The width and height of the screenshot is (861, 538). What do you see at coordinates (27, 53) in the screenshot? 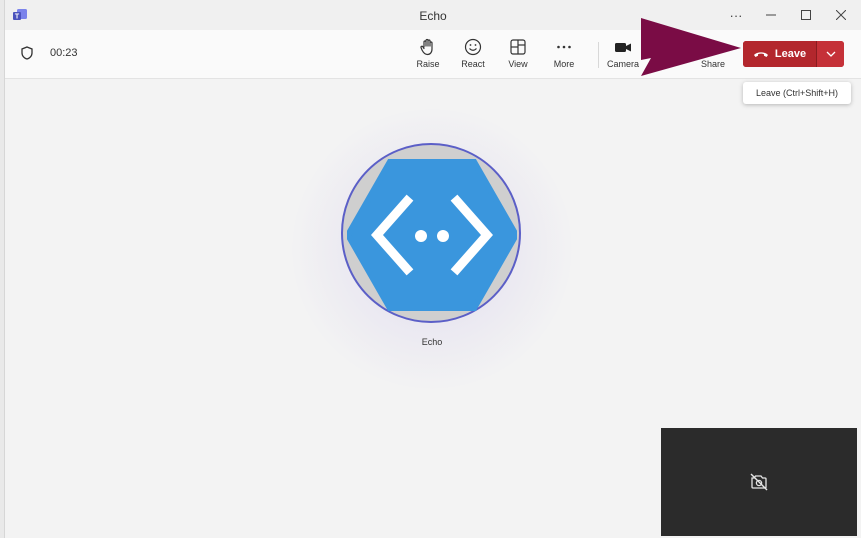
I see `shield-icon` at bounding box center [27, 53].